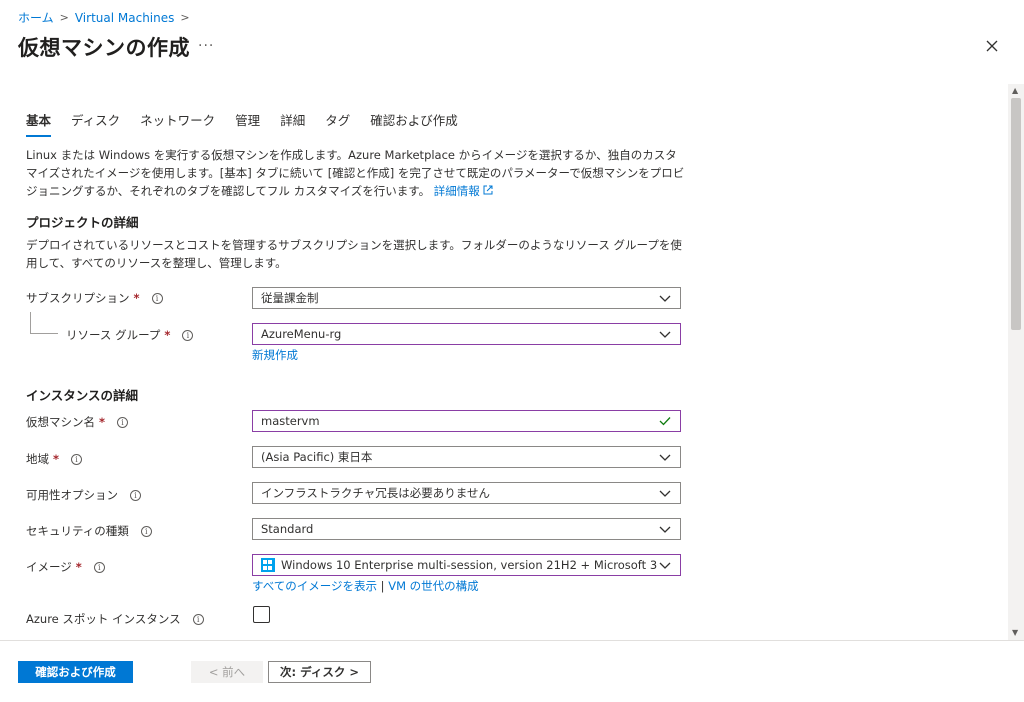 The width and height of the screenshot is (1024, 702). Describe the element at coordinates (1015, 90) in the screenshot. I see `scroll-up-icon: ▲` at that location.